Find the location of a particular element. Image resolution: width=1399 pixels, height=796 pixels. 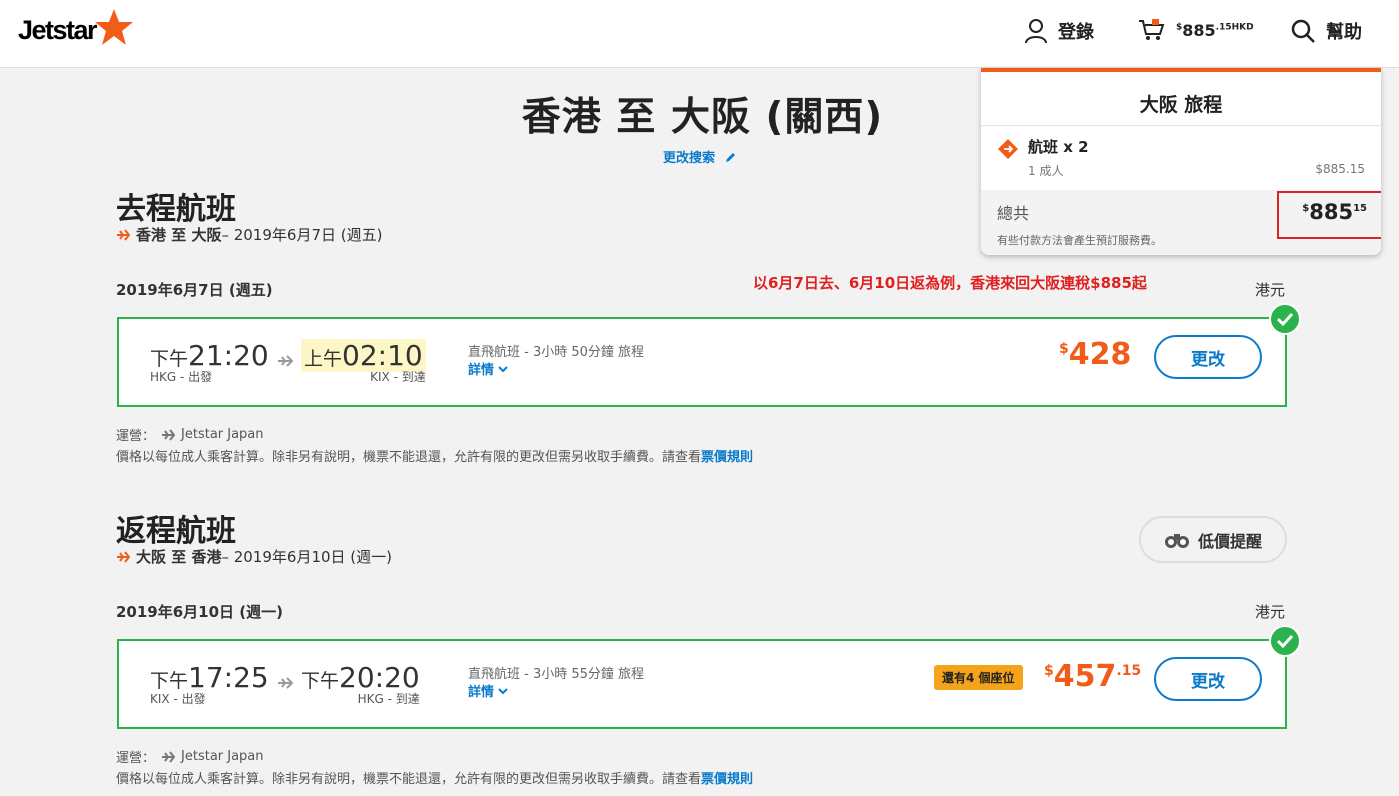

top-navigation-bar: Jetstar 登錄 $885.15HKD 幫助 is located at coordinates (699, 34).